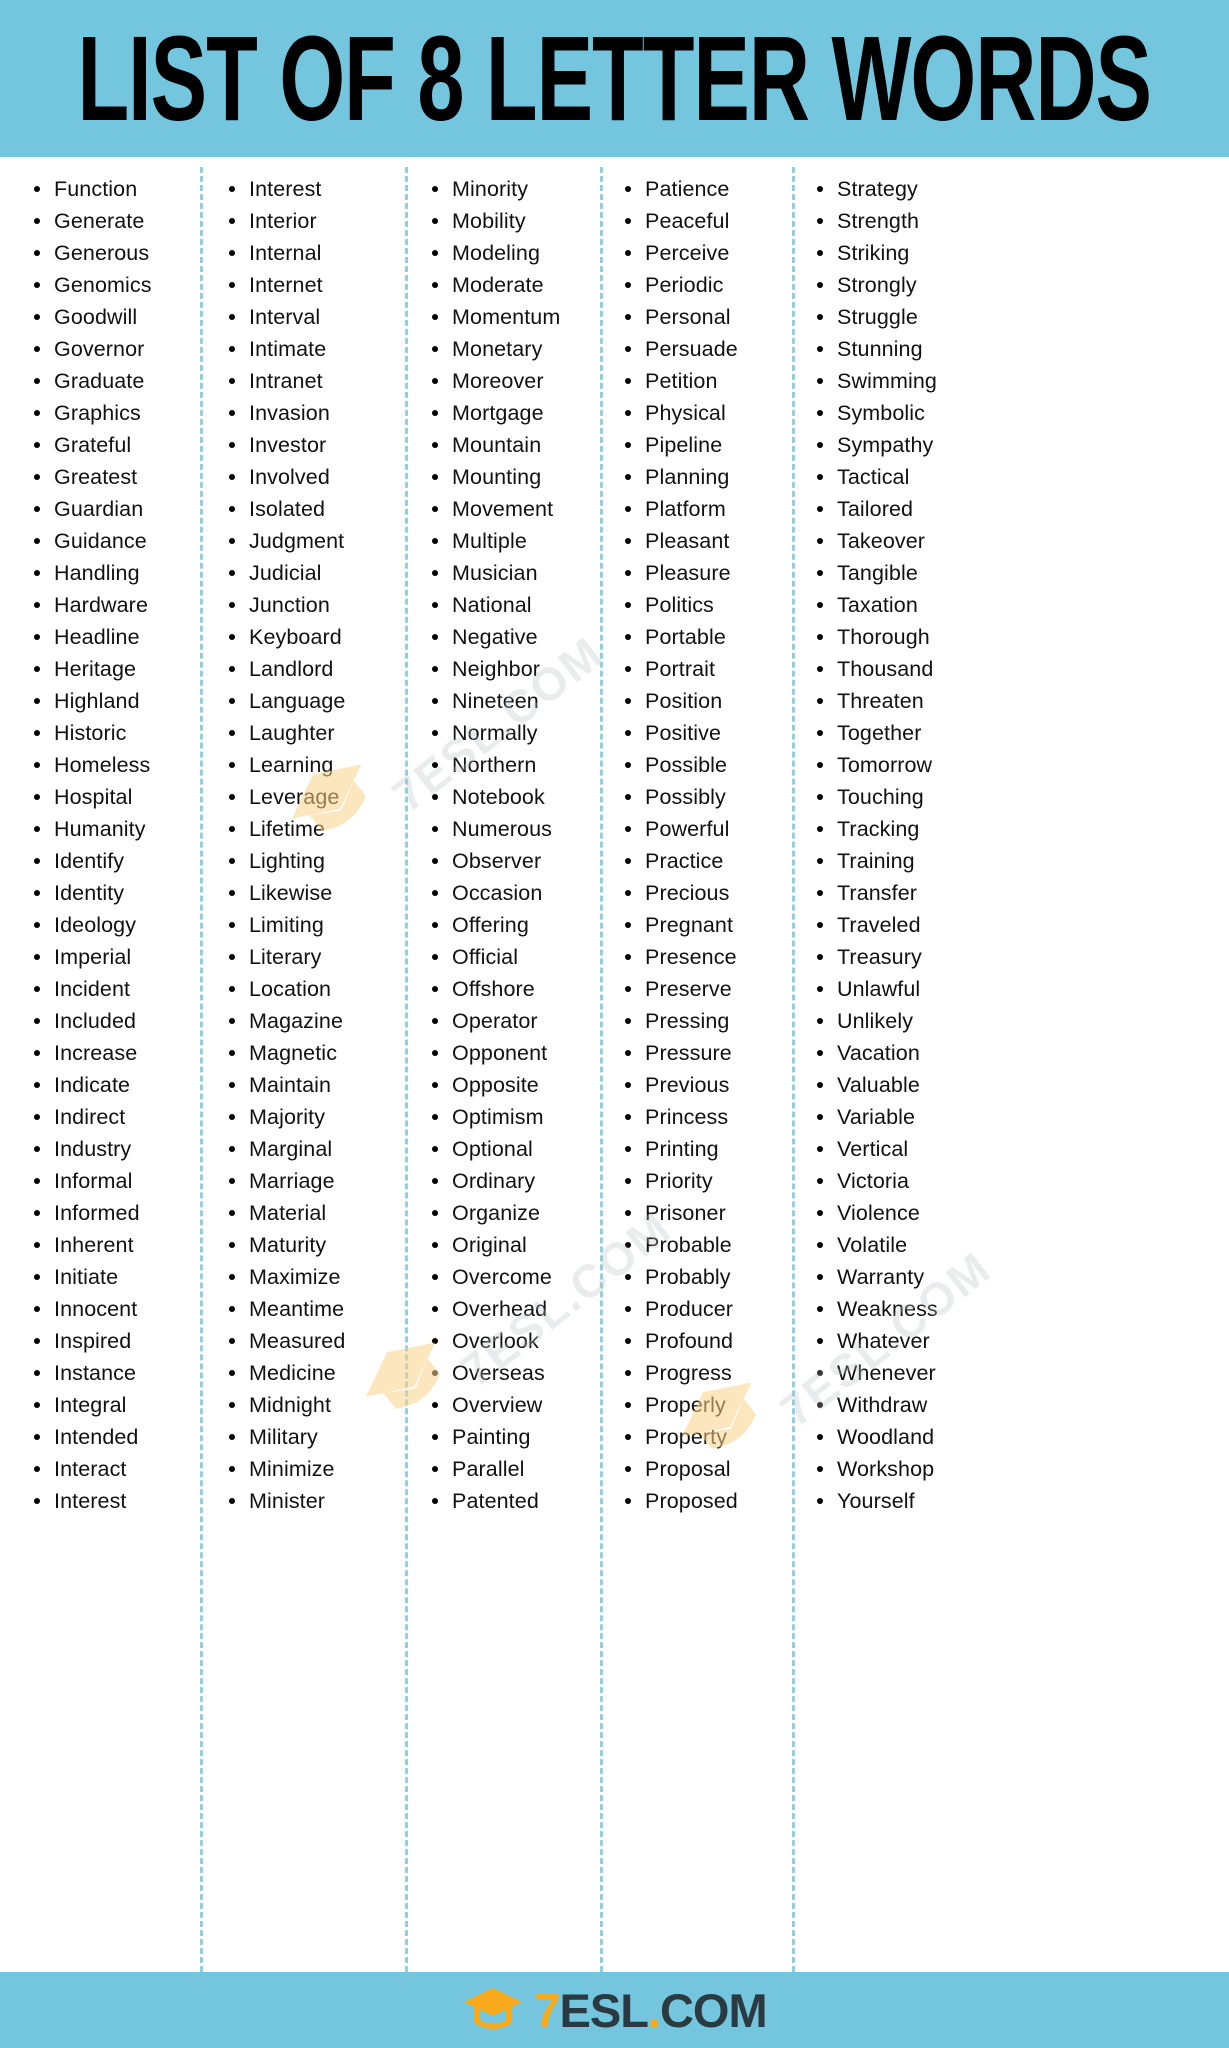  What do you see at coordinates (99, 381) in the screenshot?
I see `word-text: Graduate` at bounding box center [99, 381].